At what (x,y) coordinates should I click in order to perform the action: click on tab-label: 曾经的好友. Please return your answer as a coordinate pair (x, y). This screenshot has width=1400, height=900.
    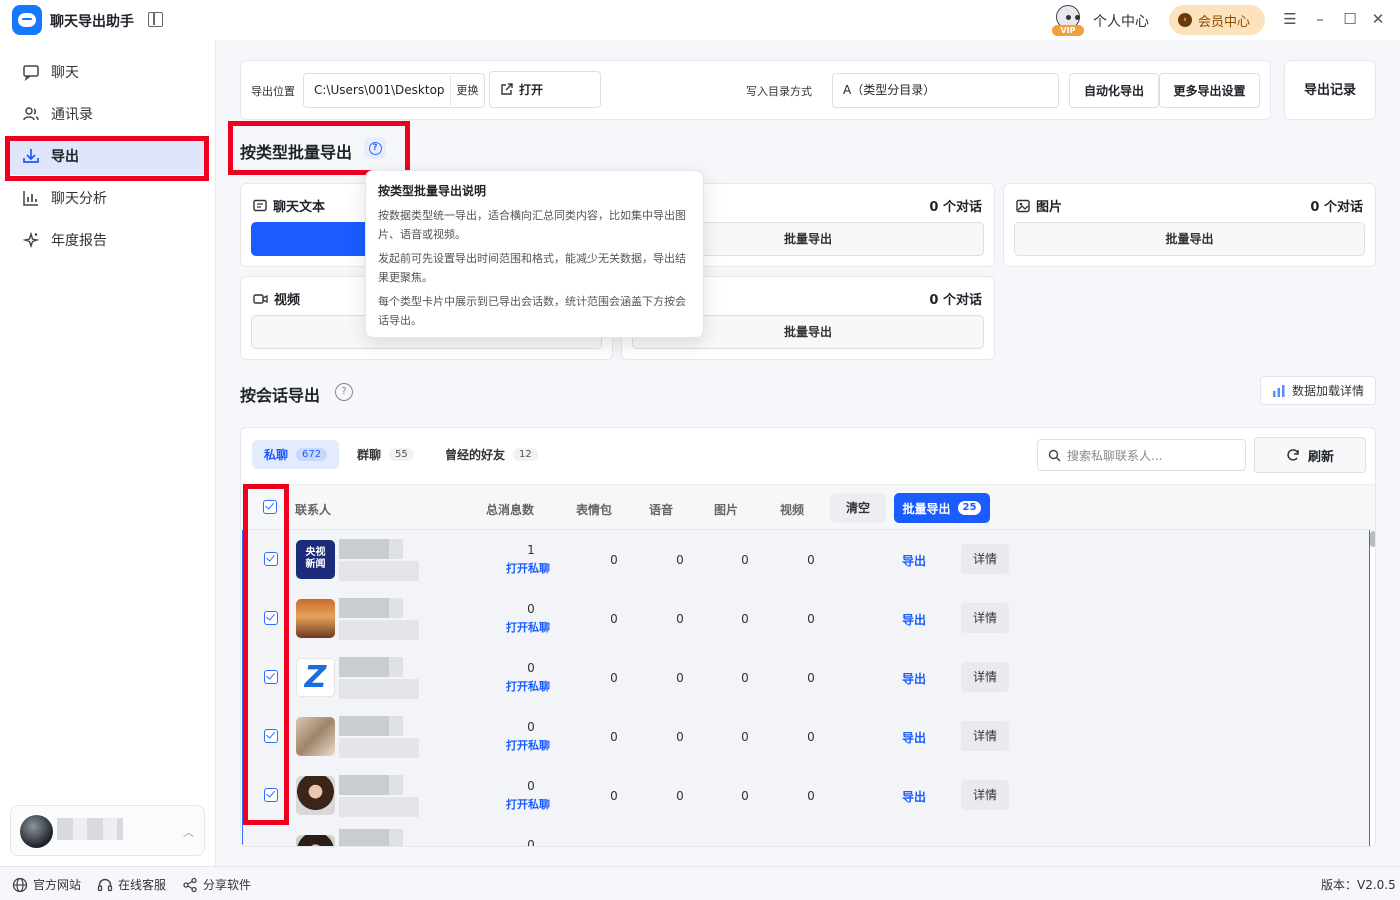
    Looking at the image, I should click on (475, 455).